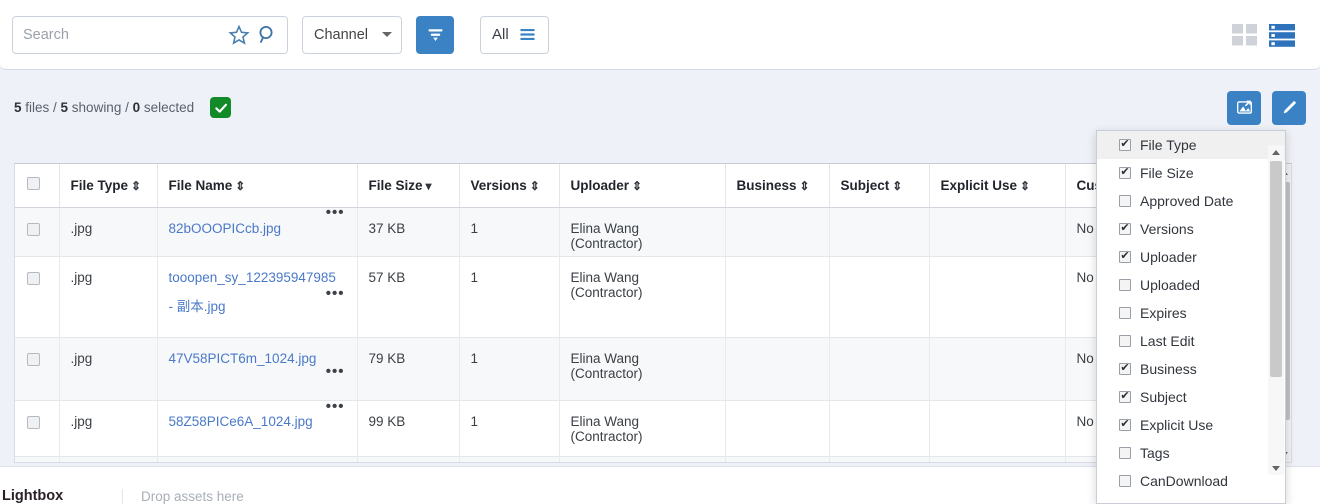 This screenshot has height=504, width=1320. Describe the element at coordinates (239, 35) in the screenshot. I see `star-icon` at that location.